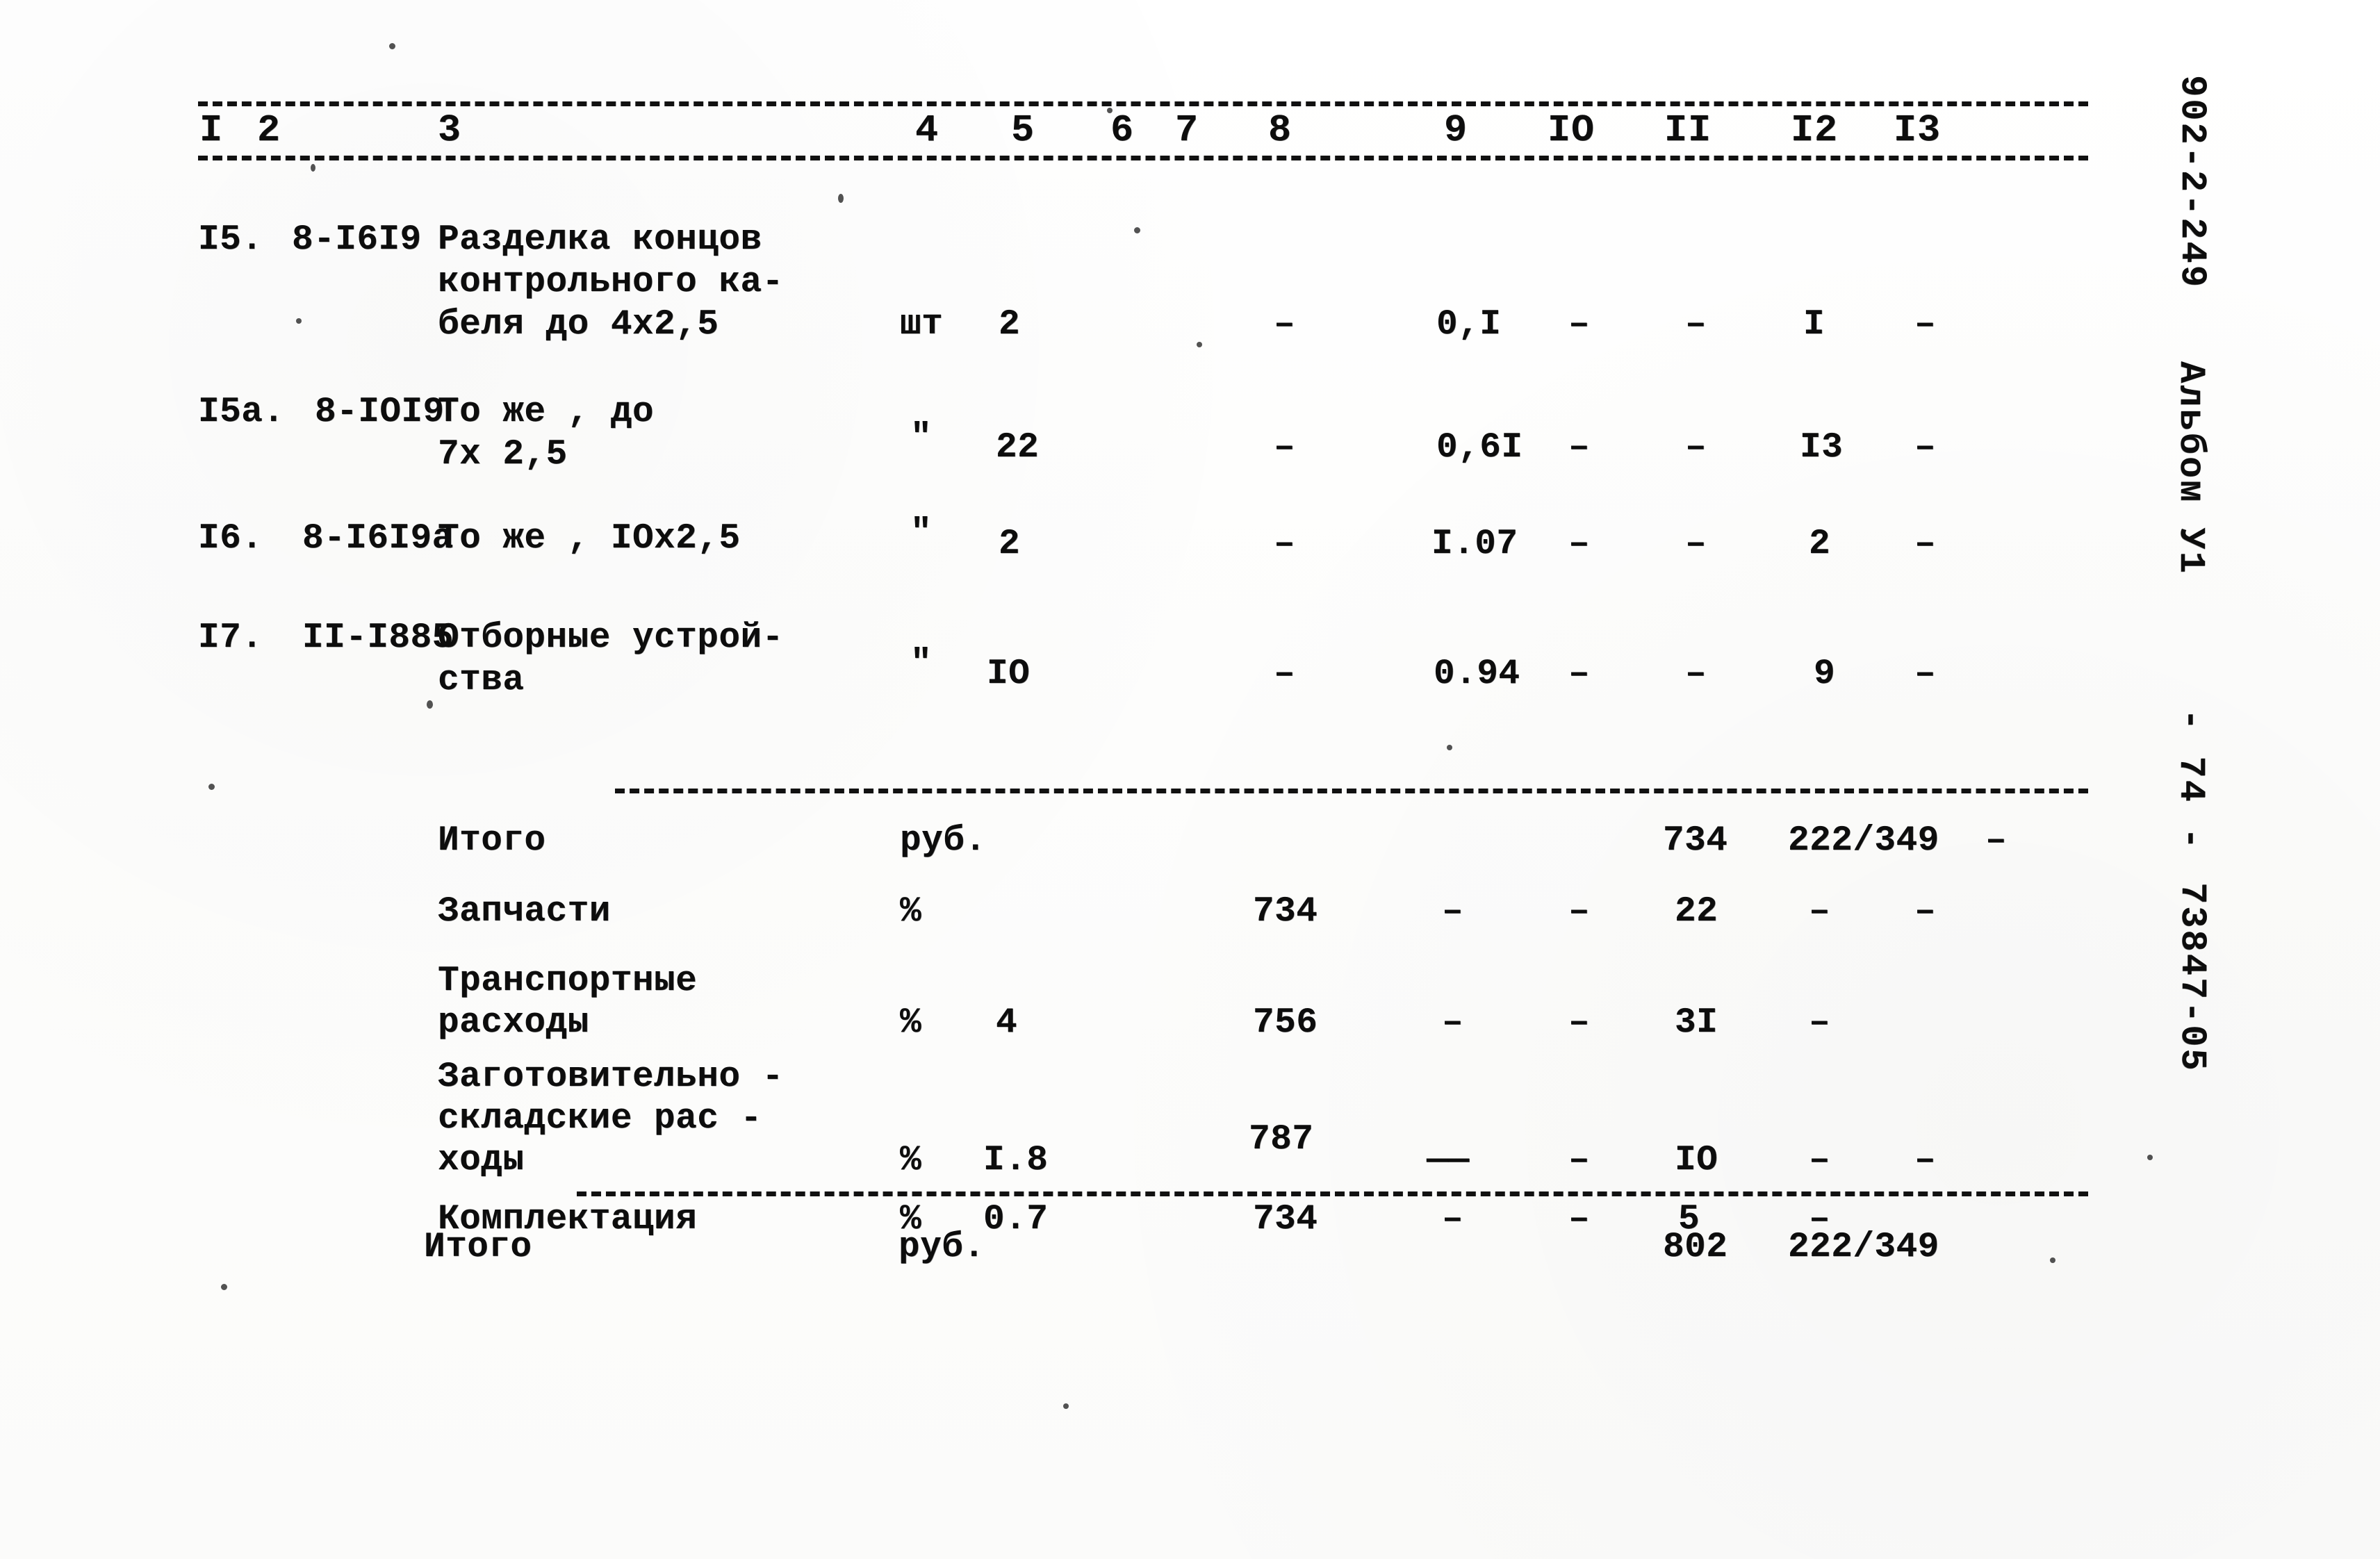 Image resolution: width=2380 pixels, height=1559 pixels. Describe the element at coordinates (1696, 912) in the screenshot. I see `summary-col11: 22` at that location.